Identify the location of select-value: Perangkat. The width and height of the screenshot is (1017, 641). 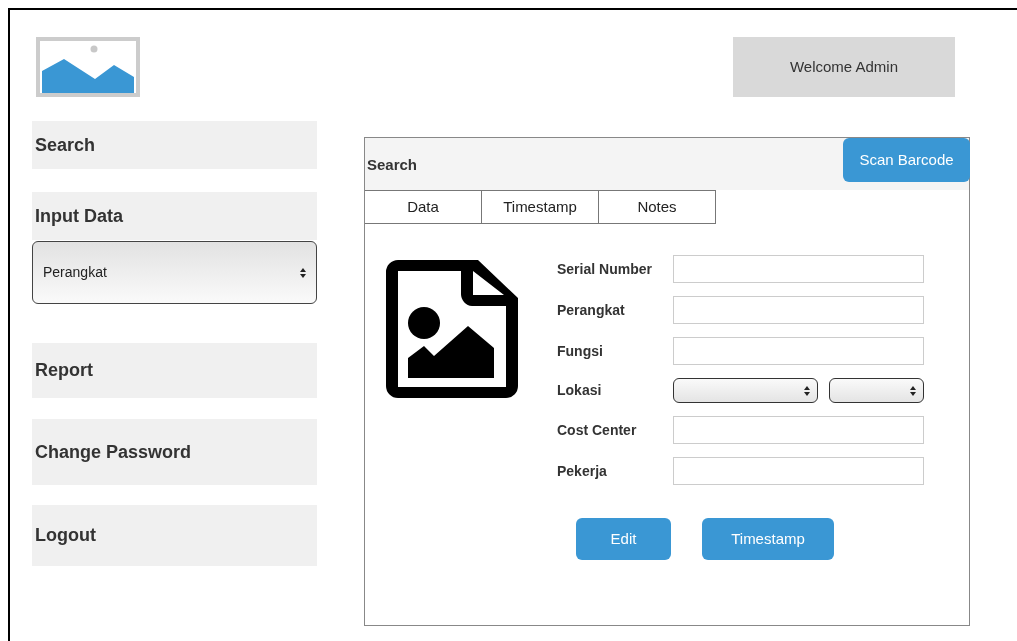
(75, 272).